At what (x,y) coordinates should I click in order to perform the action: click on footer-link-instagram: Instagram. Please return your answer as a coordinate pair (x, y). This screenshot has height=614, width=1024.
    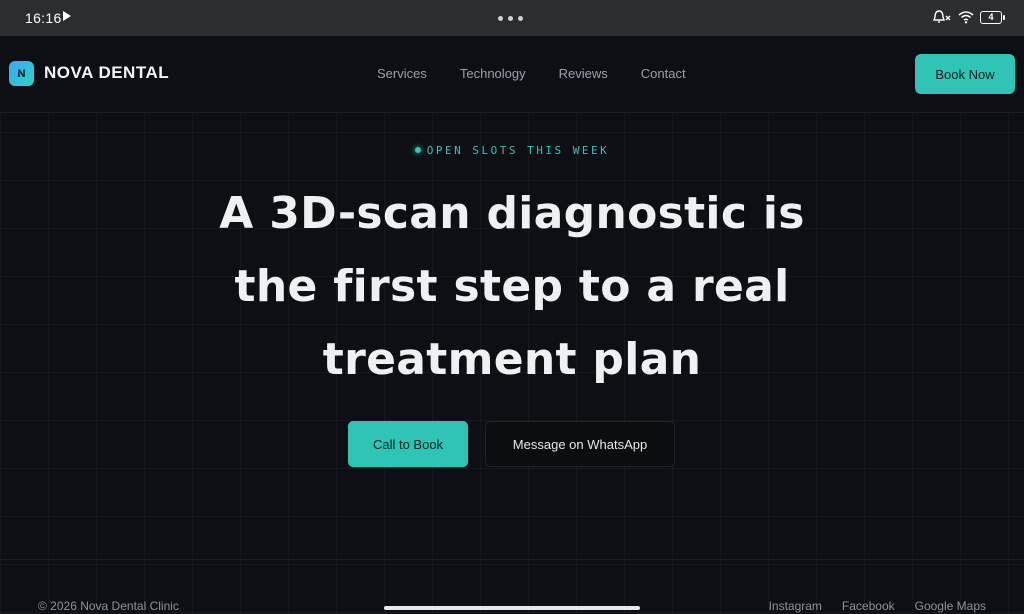
    Looking at the image, I should click on (795, 606).